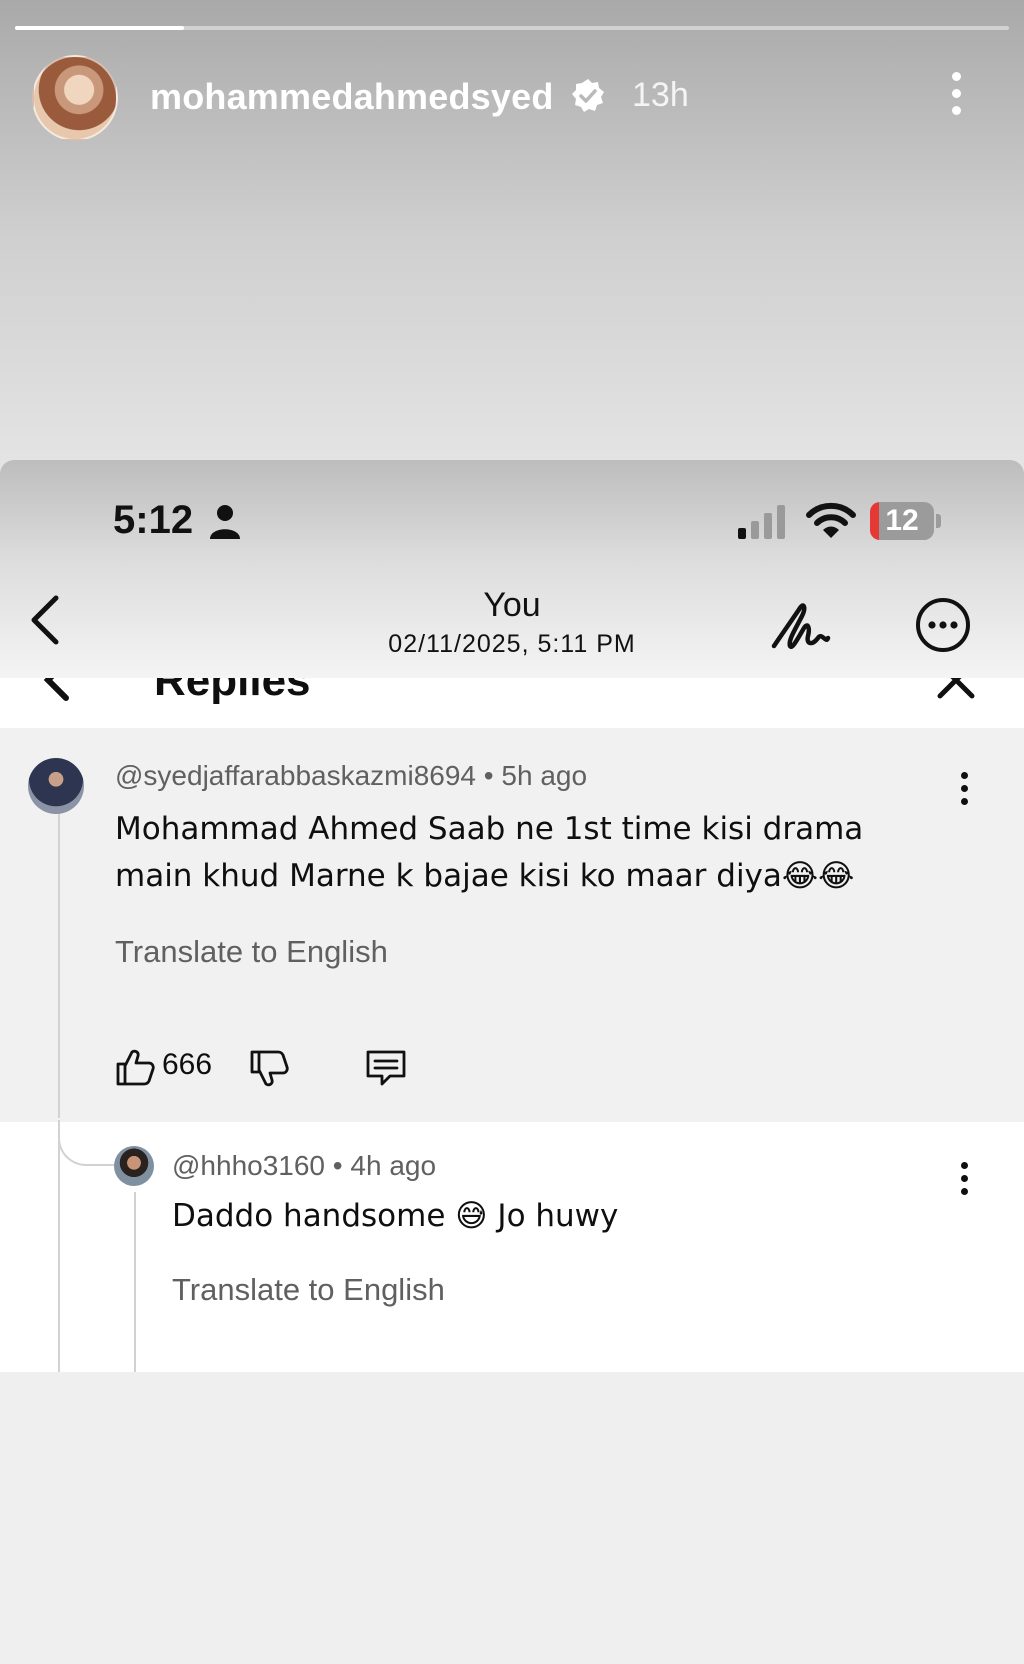  I want to click on phone-top-bar: 5:12 12 You 02/11/2025, 5:11 PM, so click(512, 569).